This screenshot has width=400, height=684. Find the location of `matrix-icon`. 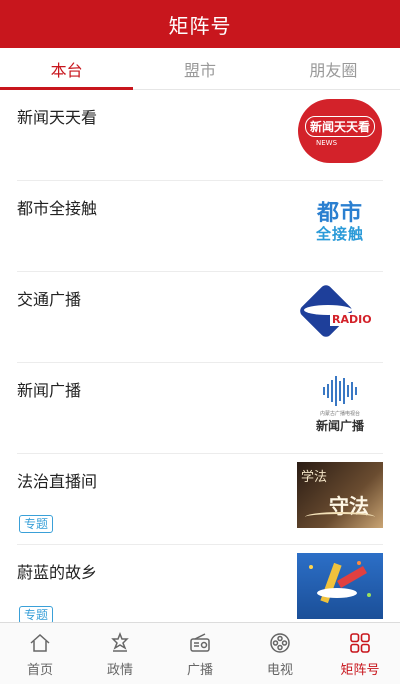

matrix-icon is located at coordinates (360, 643).